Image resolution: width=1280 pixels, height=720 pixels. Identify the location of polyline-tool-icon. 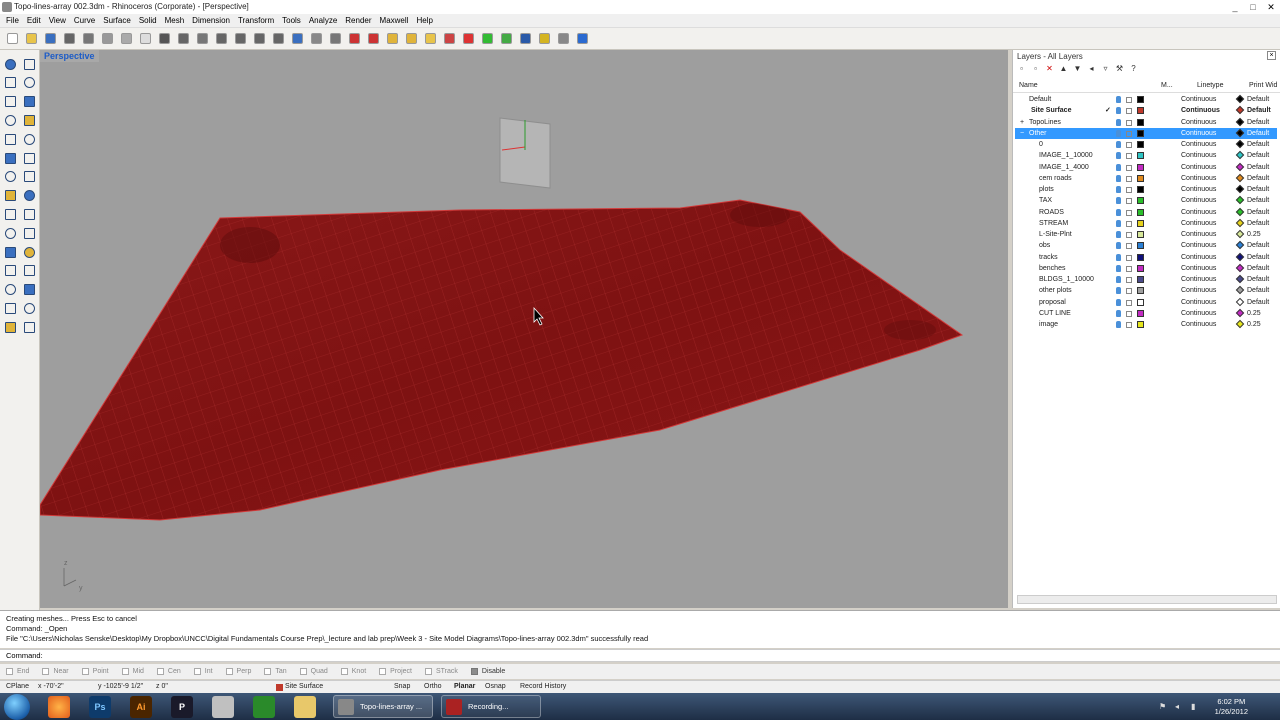
(10, 83).